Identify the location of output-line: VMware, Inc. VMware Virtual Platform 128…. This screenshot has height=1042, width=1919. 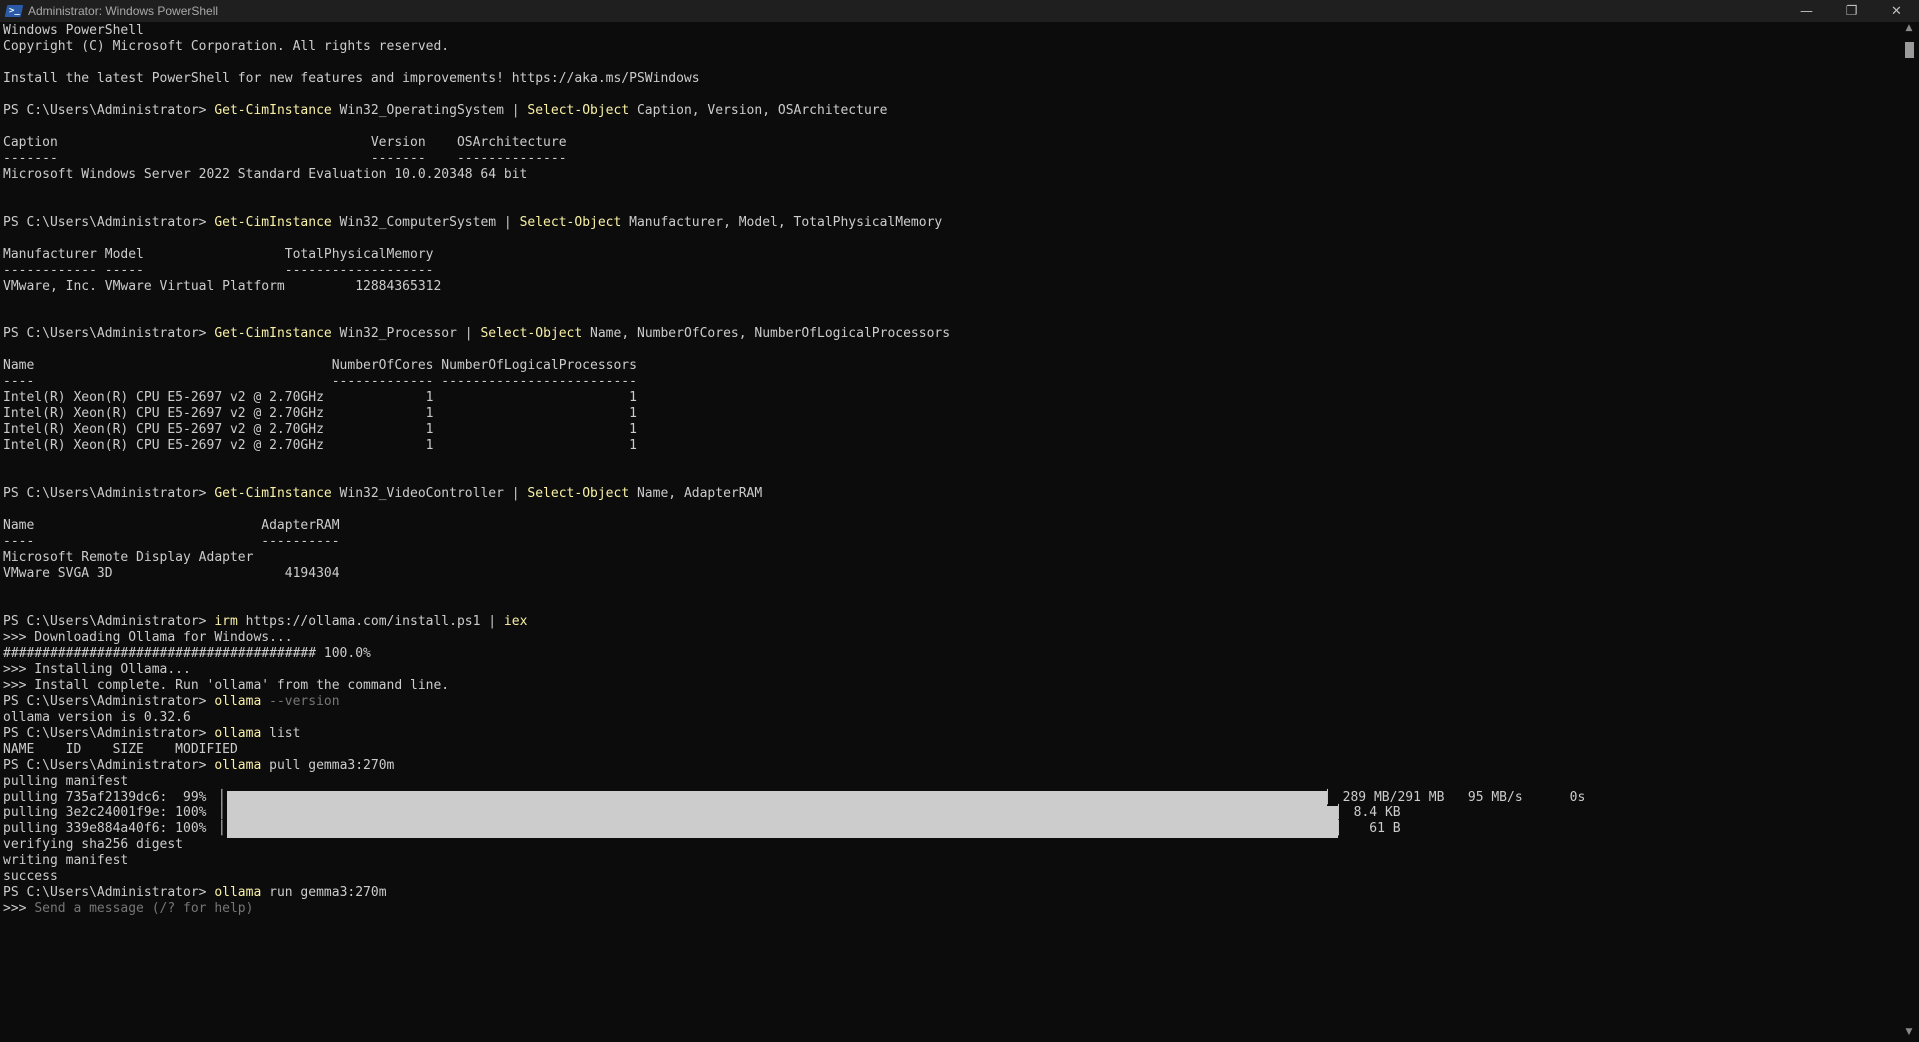
(222, 286).